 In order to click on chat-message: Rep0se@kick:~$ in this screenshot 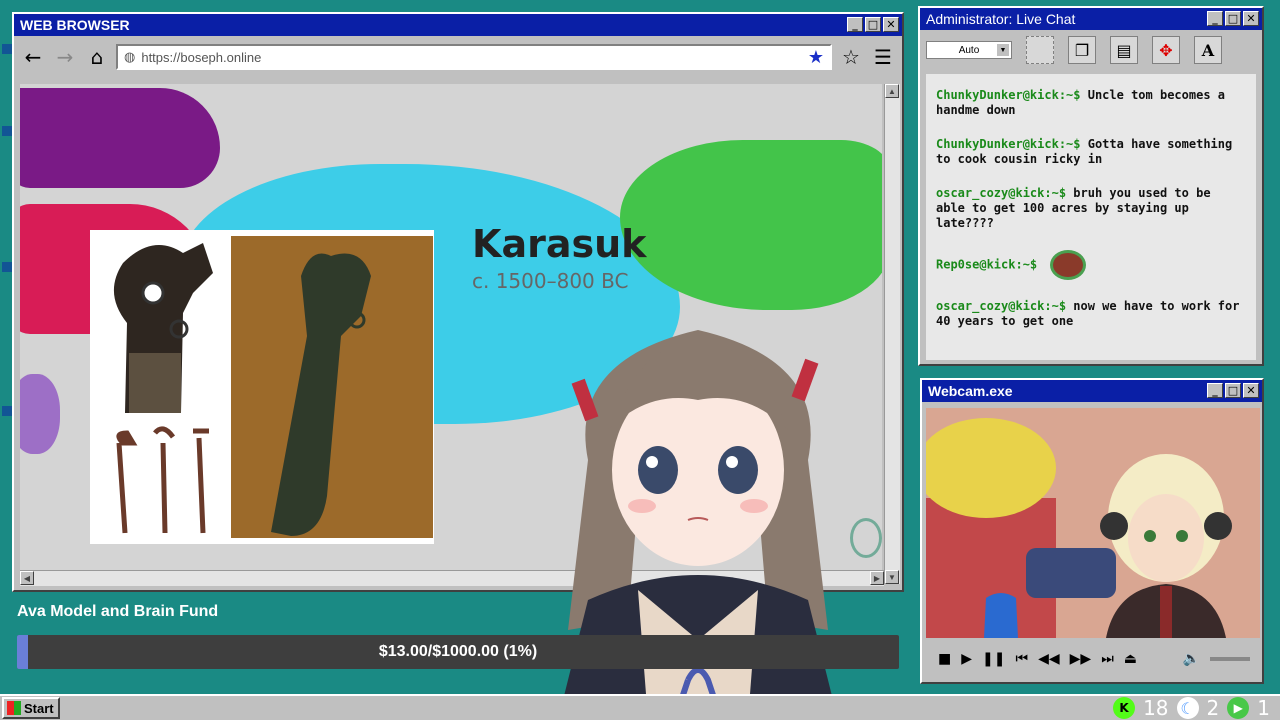, I will do `click(1091, 265)`.